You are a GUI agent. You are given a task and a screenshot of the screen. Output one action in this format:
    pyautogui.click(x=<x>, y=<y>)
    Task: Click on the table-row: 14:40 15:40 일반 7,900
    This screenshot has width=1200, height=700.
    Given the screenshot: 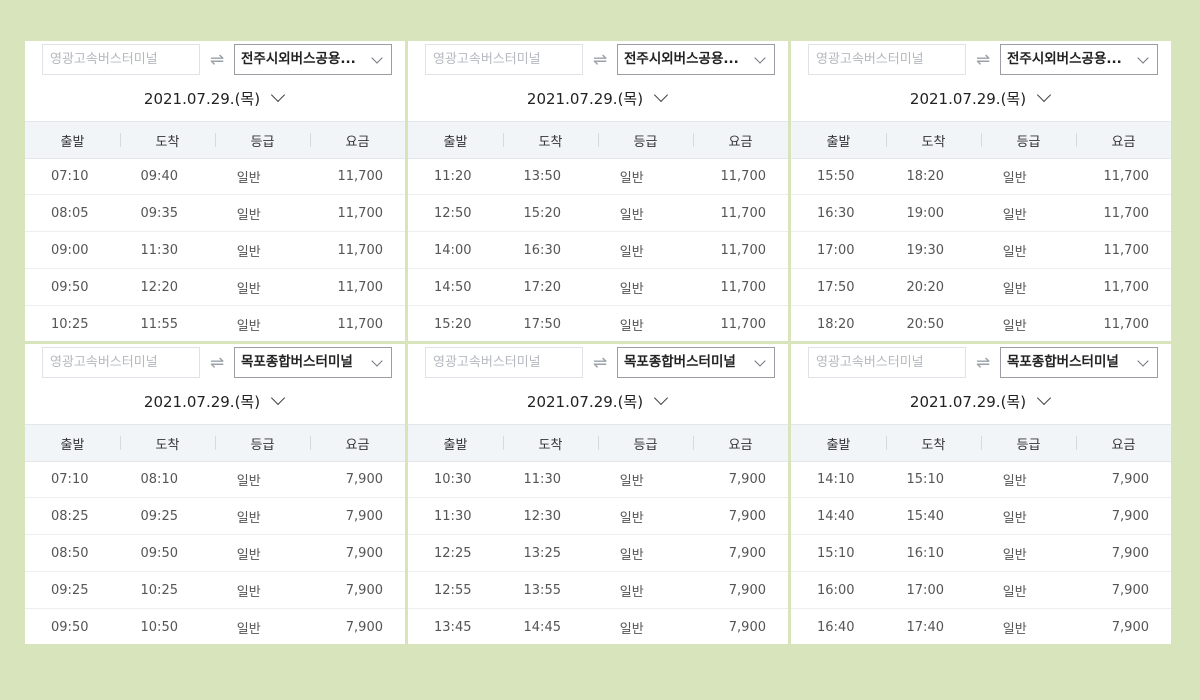 What is the action you would take?
    pyautogui.click(x=981, y=516)
    